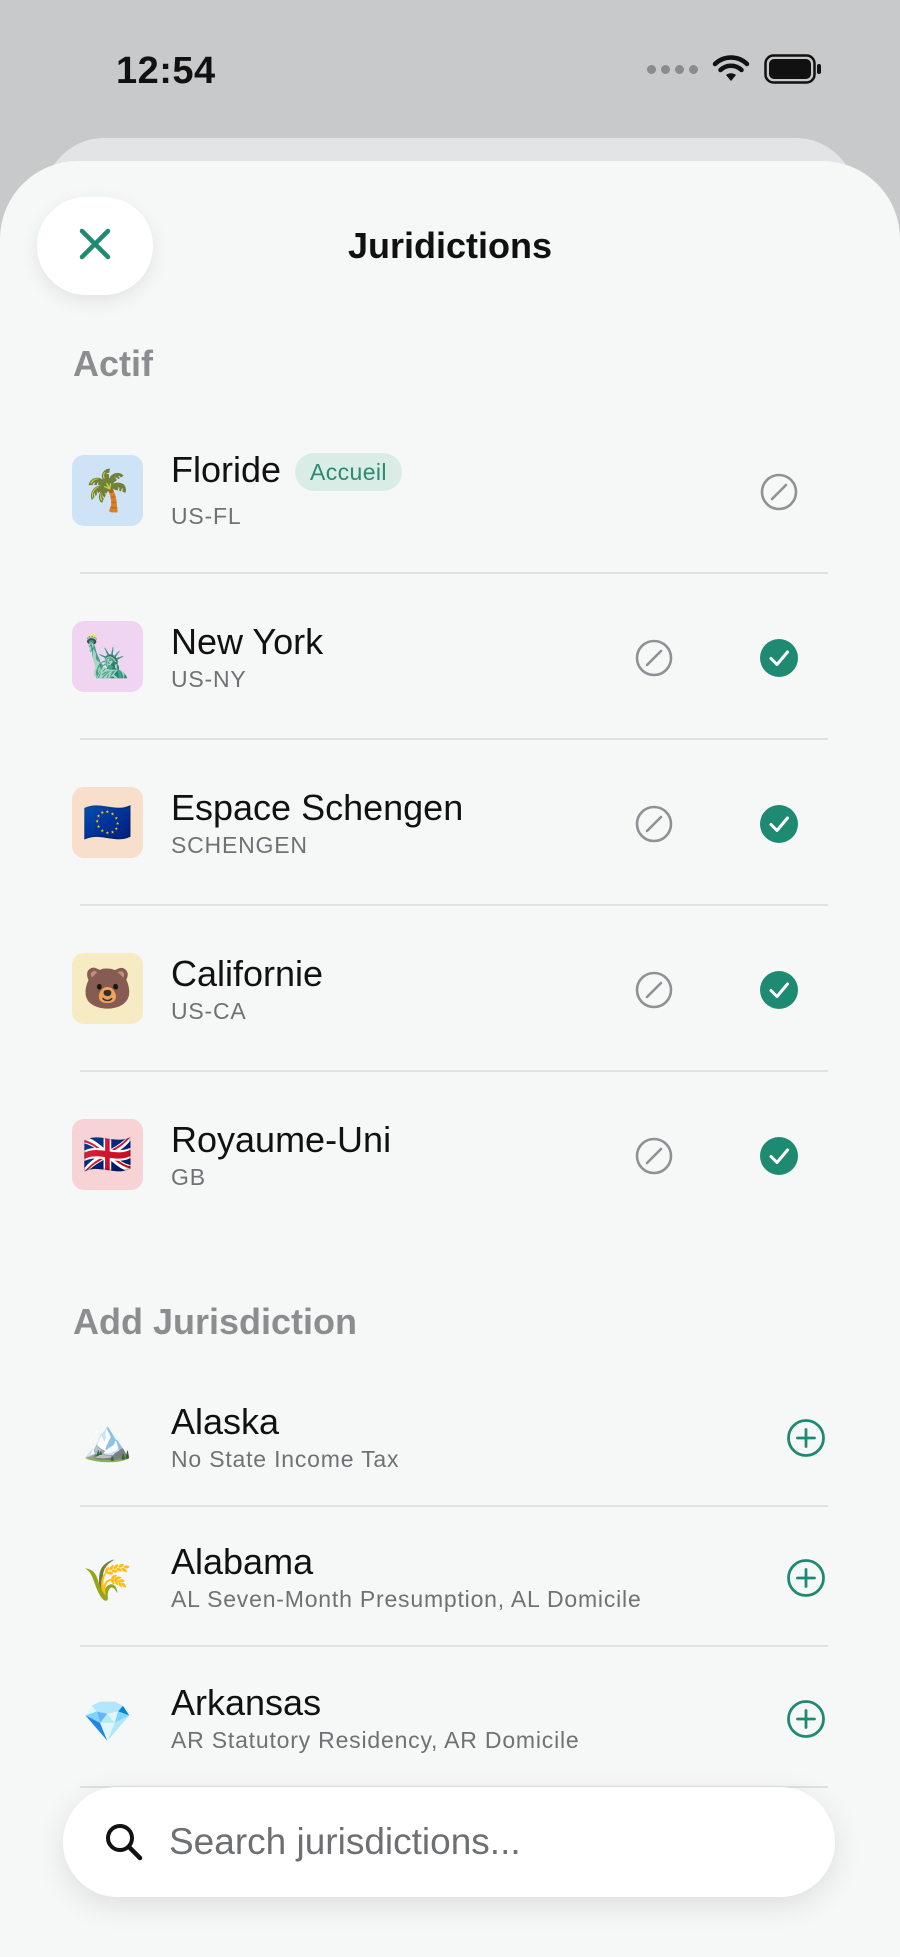  I want to click on bear-icon: 🐻, so click(107, 988).